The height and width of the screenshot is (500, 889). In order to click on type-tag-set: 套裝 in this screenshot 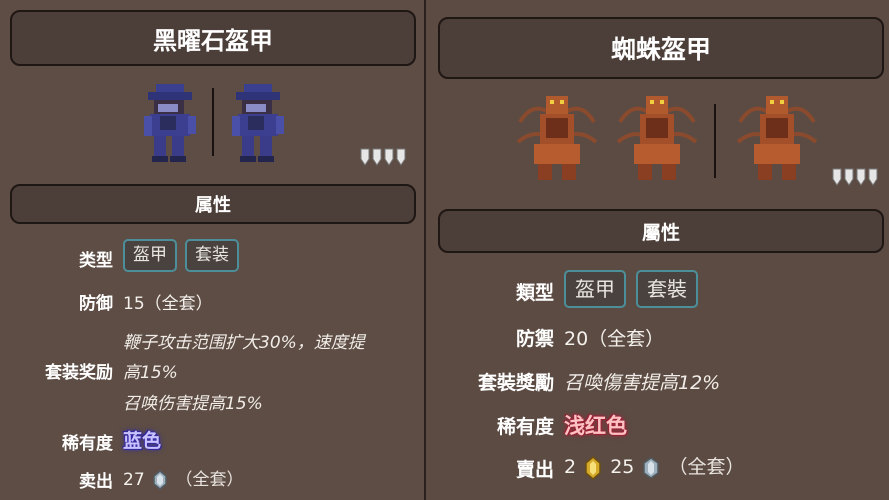, I will do `click(667, 289)`.